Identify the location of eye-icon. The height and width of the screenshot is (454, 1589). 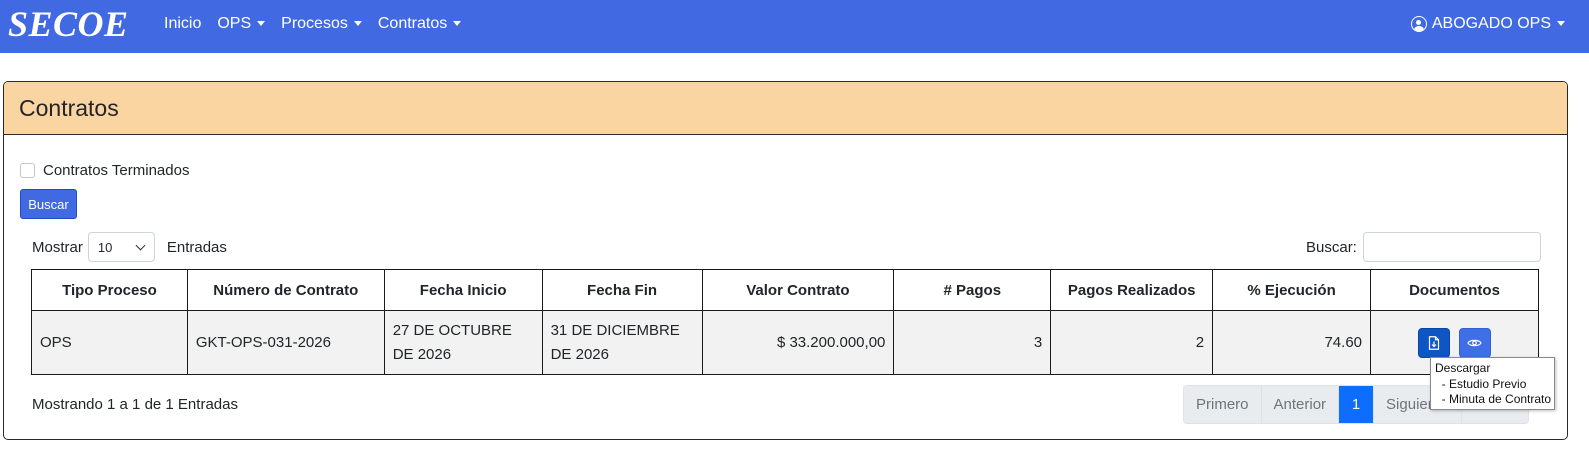
(1474, 342).